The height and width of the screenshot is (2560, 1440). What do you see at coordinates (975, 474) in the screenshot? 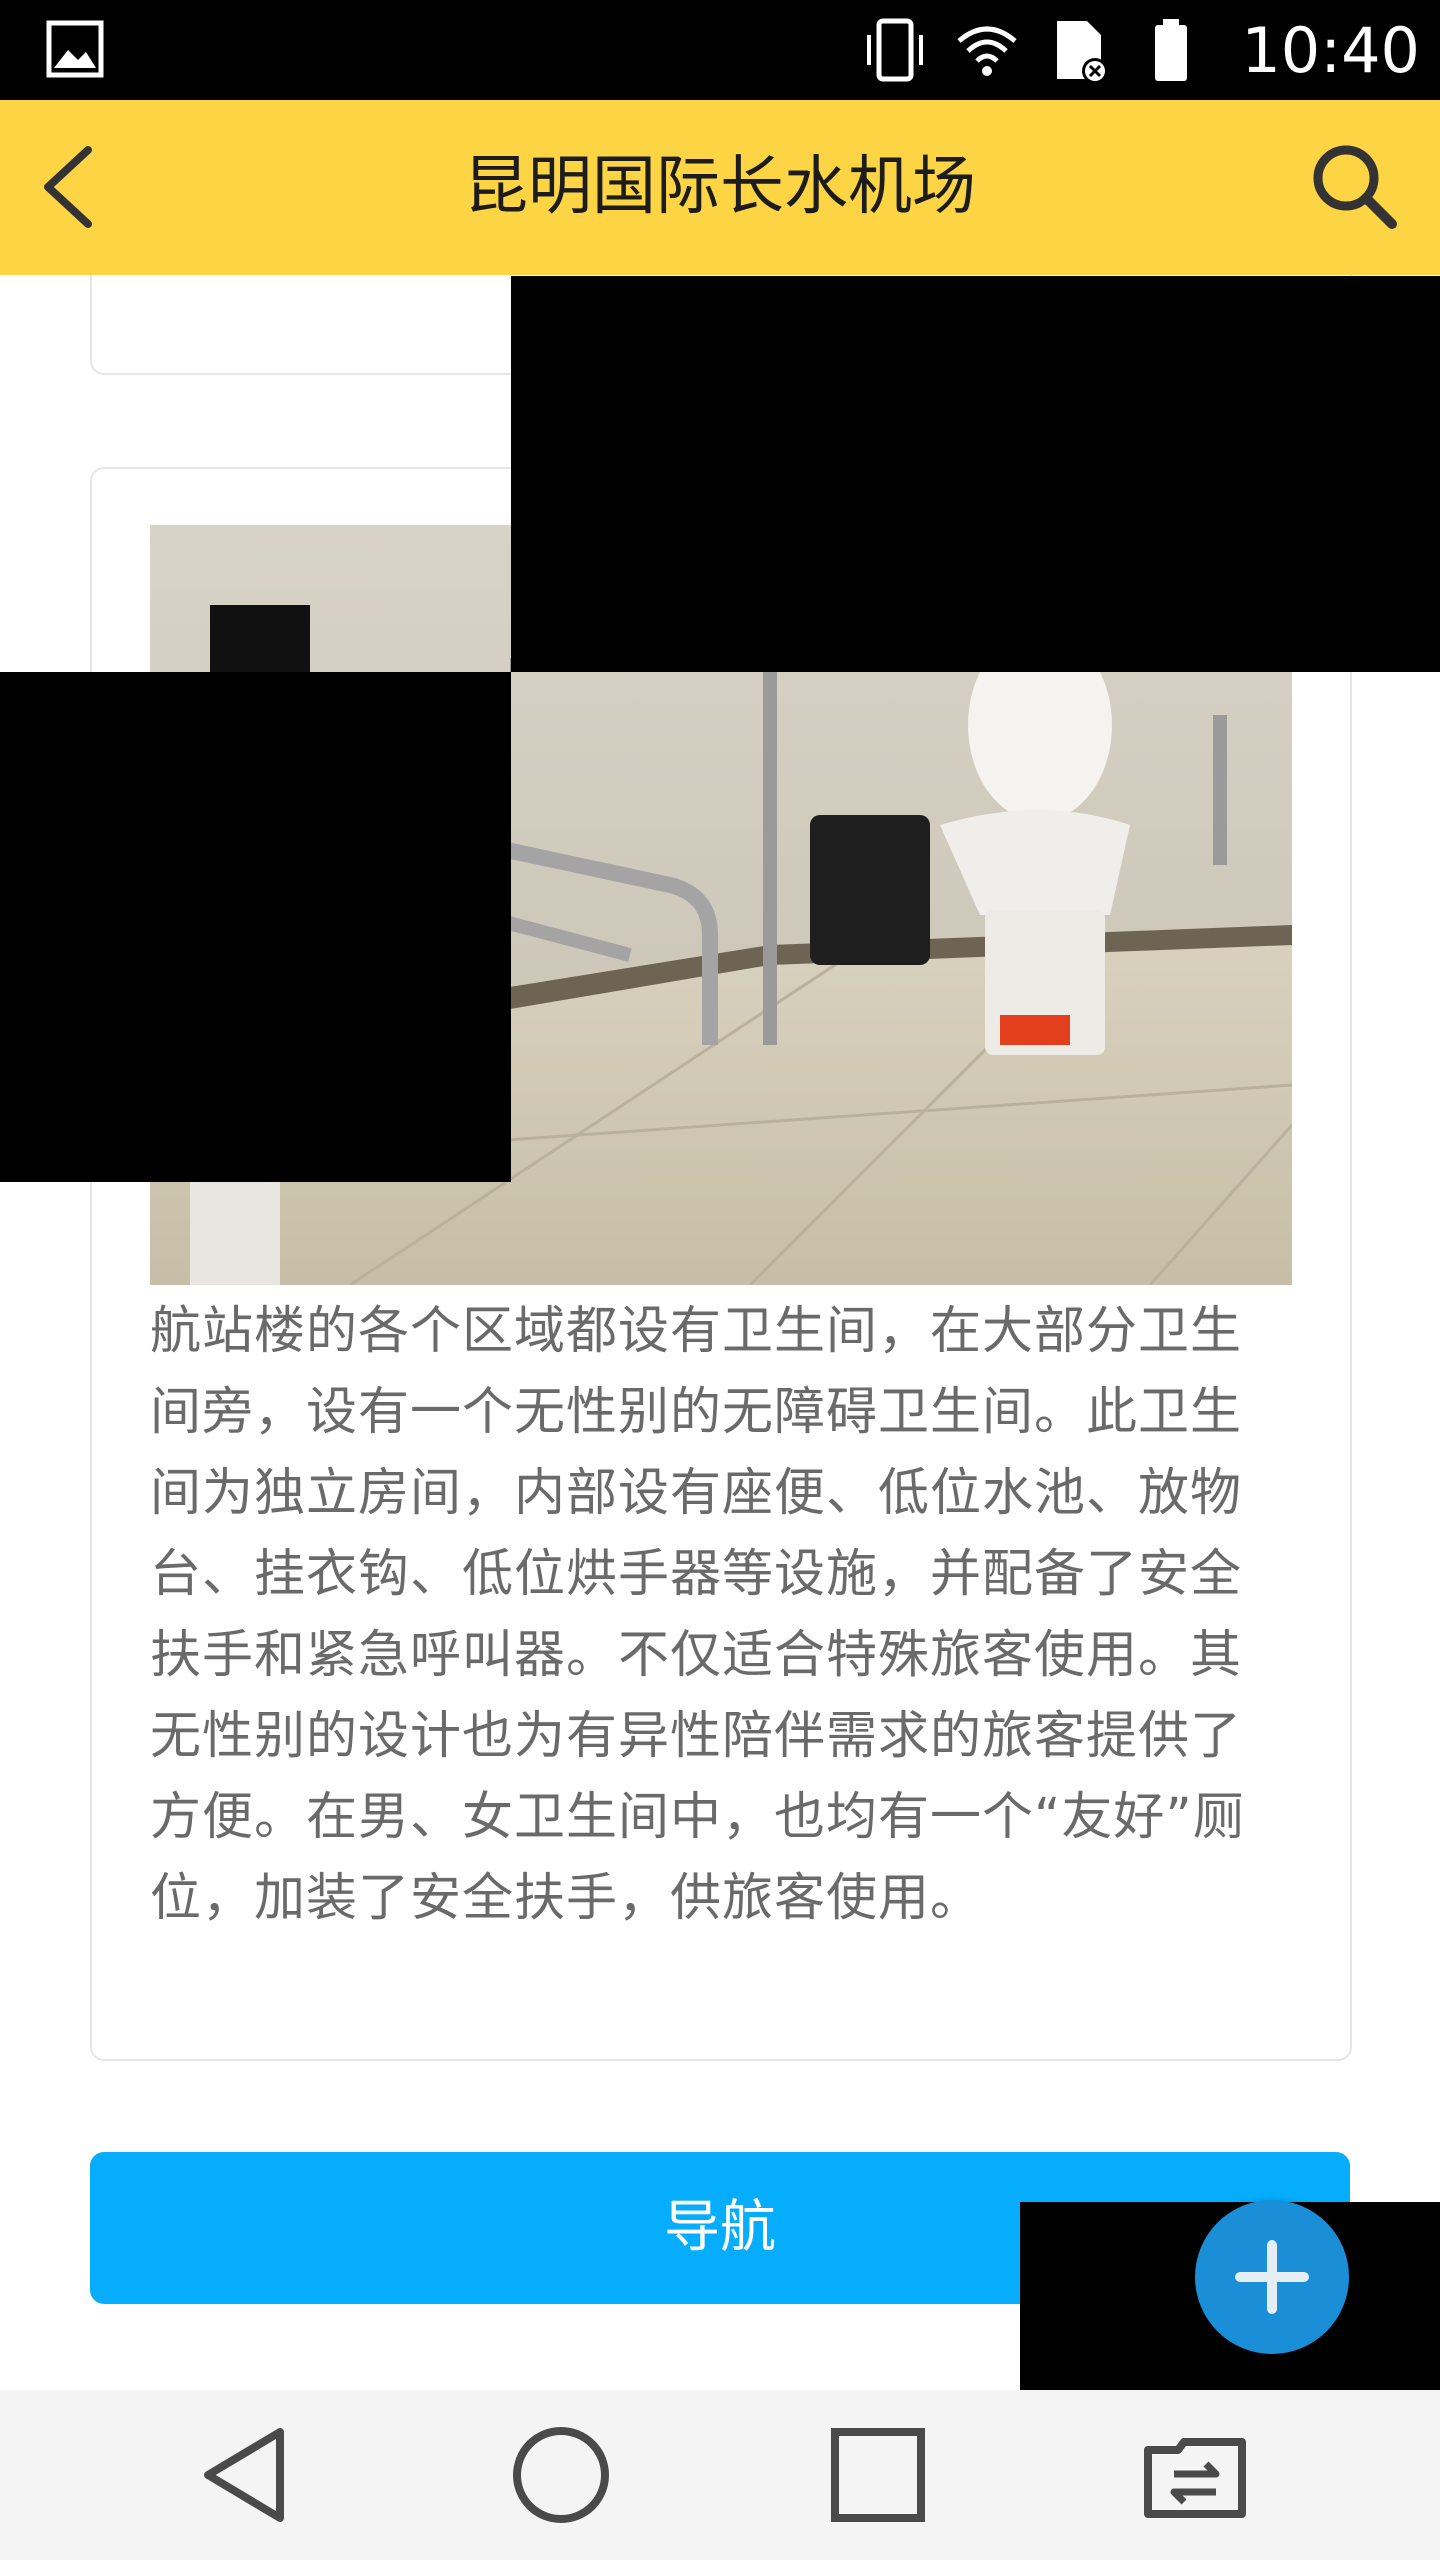
I see `redaction-block-top-right` at bounding box center [975, 474].